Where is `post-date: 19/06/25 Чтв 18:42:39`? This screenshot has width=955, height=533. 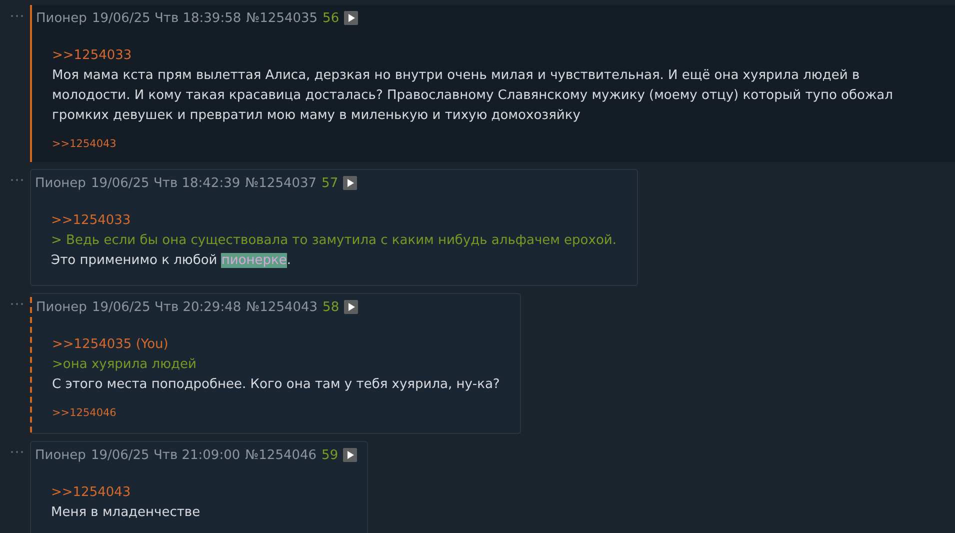
post-date: 19/06/25 Чтв 18:42:39 is located at coordinates (165, 183).